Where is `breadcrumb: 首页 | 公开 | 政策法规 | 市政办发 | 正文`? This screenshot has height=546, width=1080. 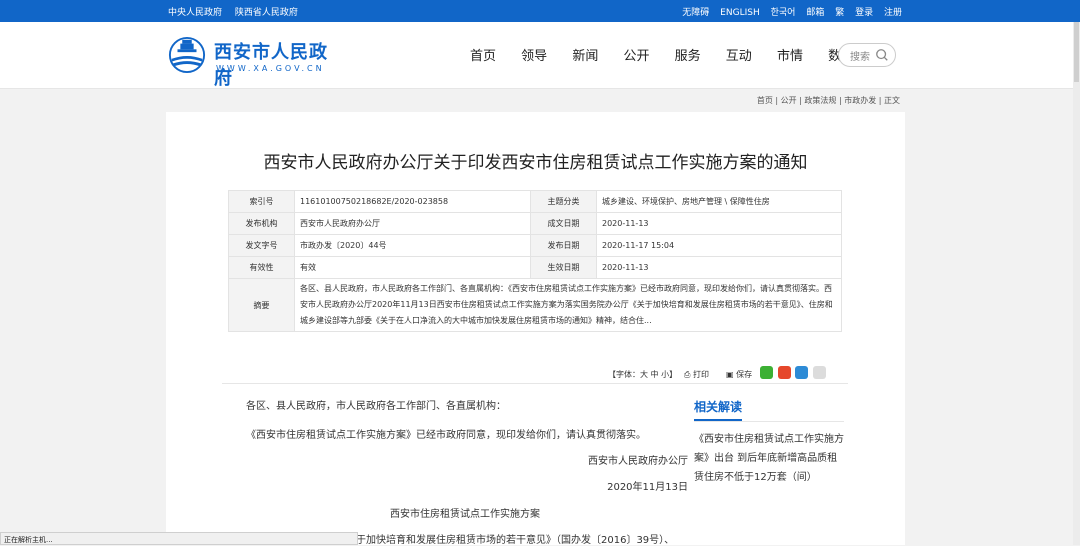 breadcrumb: 首页 | 公开 | 政策法规 | 市政办发 | 正文 is located at coordinates (828, 100).